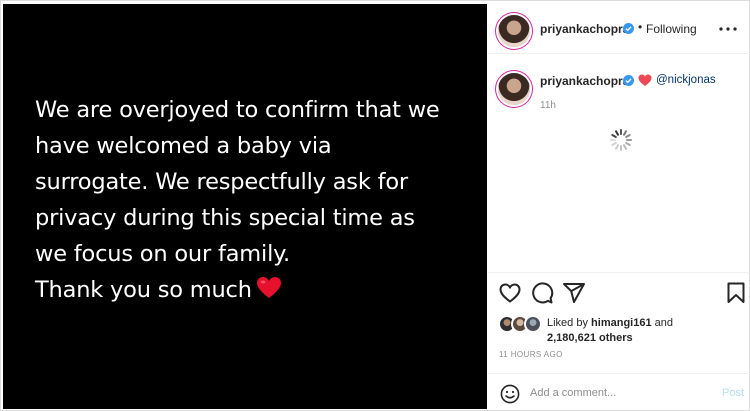 This screenshot has height=411, width=750. I want to click on likes-count: 2,180,621 others, so click(590, 338).